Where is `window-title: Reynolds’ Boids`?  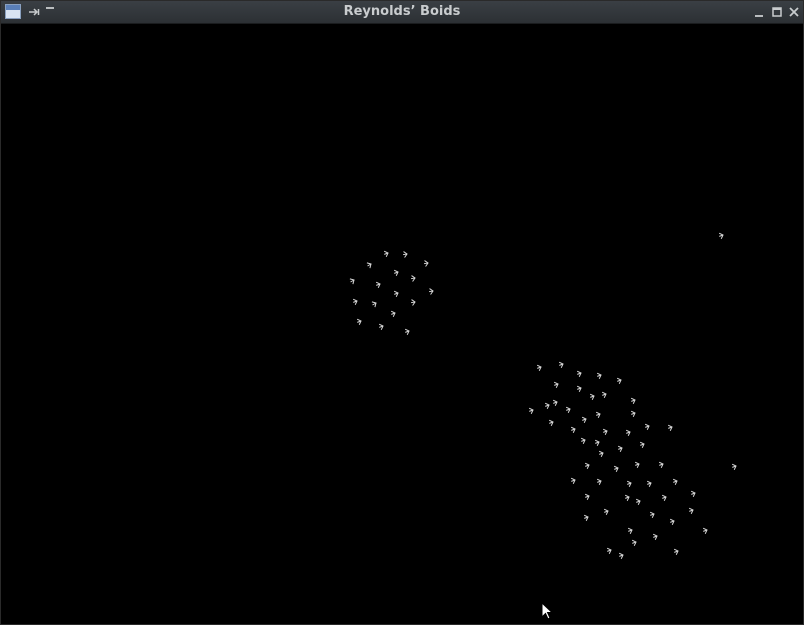 window-title: Reynolds’ Boids is located at coordinates (402, 11).